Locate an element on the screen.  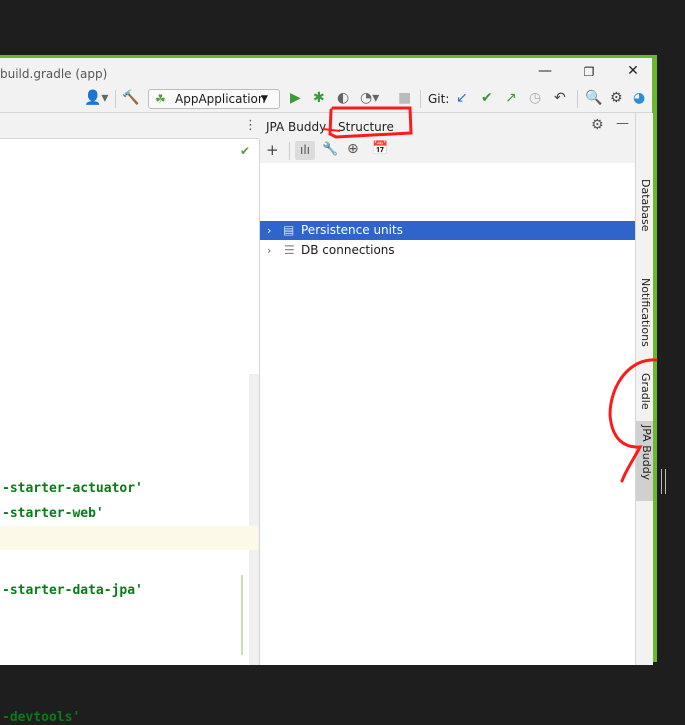
tree-item-label: DB connections is located at coordinates (348, 250).